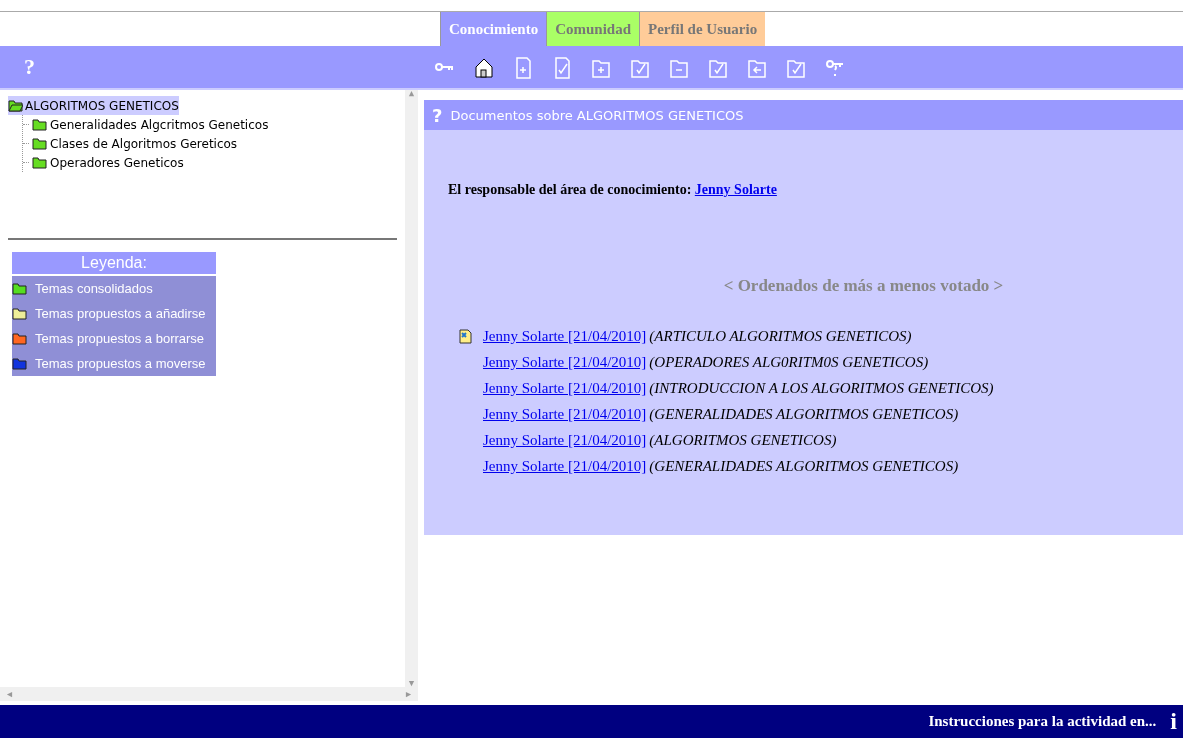 The width and height of the screenshot is (1183, 738). Describe the element at coordinates (114, 263) in the screenshot. I see `legend-title: Leyenda:` at that location.